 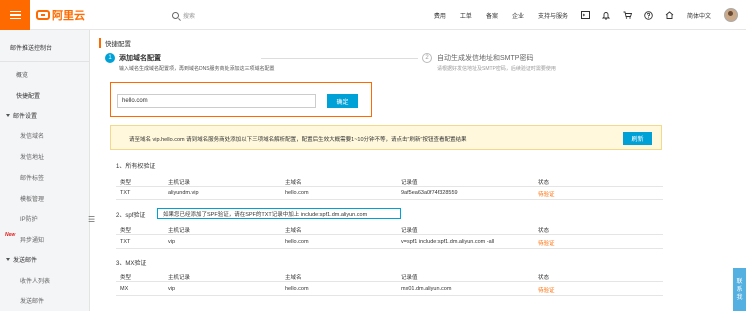 What do you see at coordinates (699, 15) in the screenshot?
I see `language-switch: 简体中文` at bounding box center [699, 15].